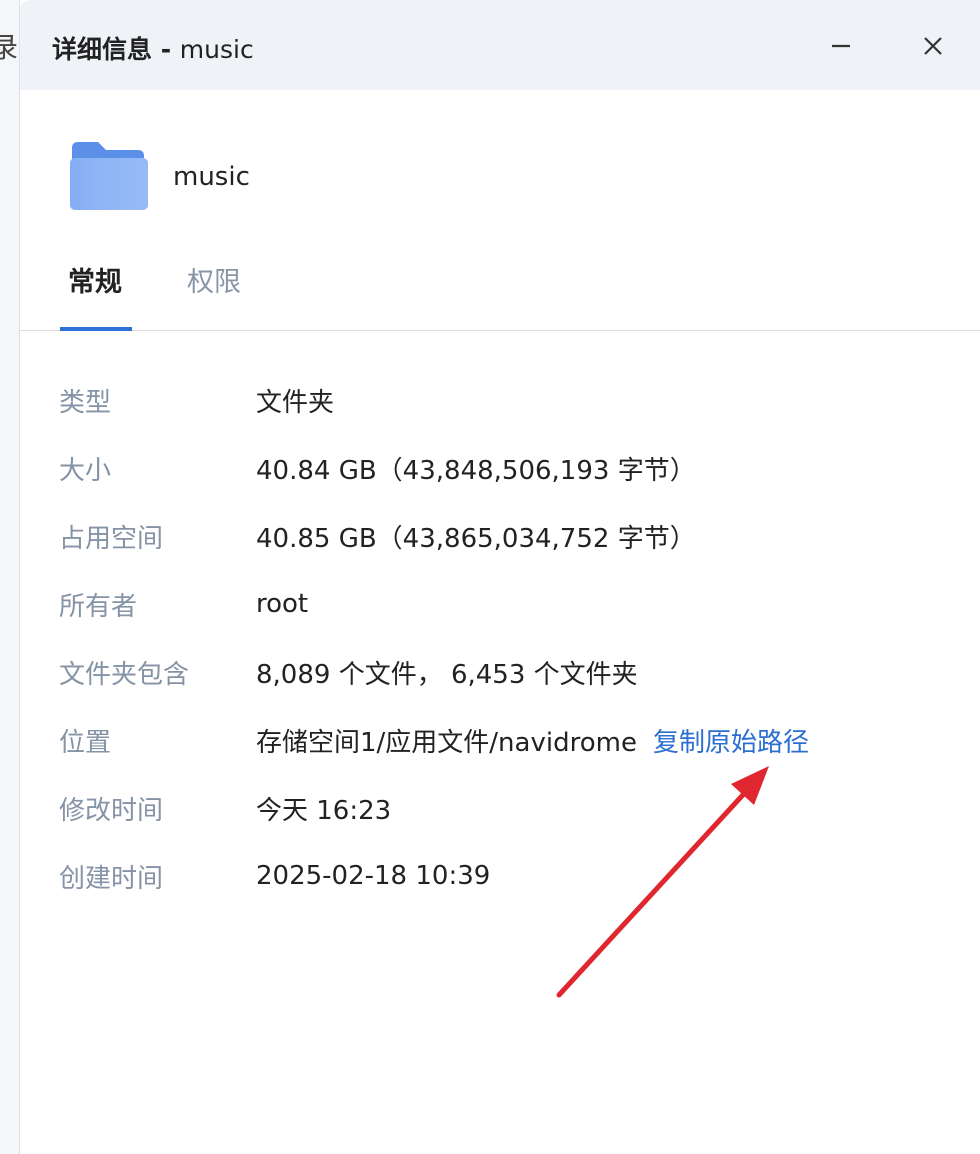 The width and height of the screenshot is (980, 1154). I want to click on property-value: 文件夹, so click(295, 402).